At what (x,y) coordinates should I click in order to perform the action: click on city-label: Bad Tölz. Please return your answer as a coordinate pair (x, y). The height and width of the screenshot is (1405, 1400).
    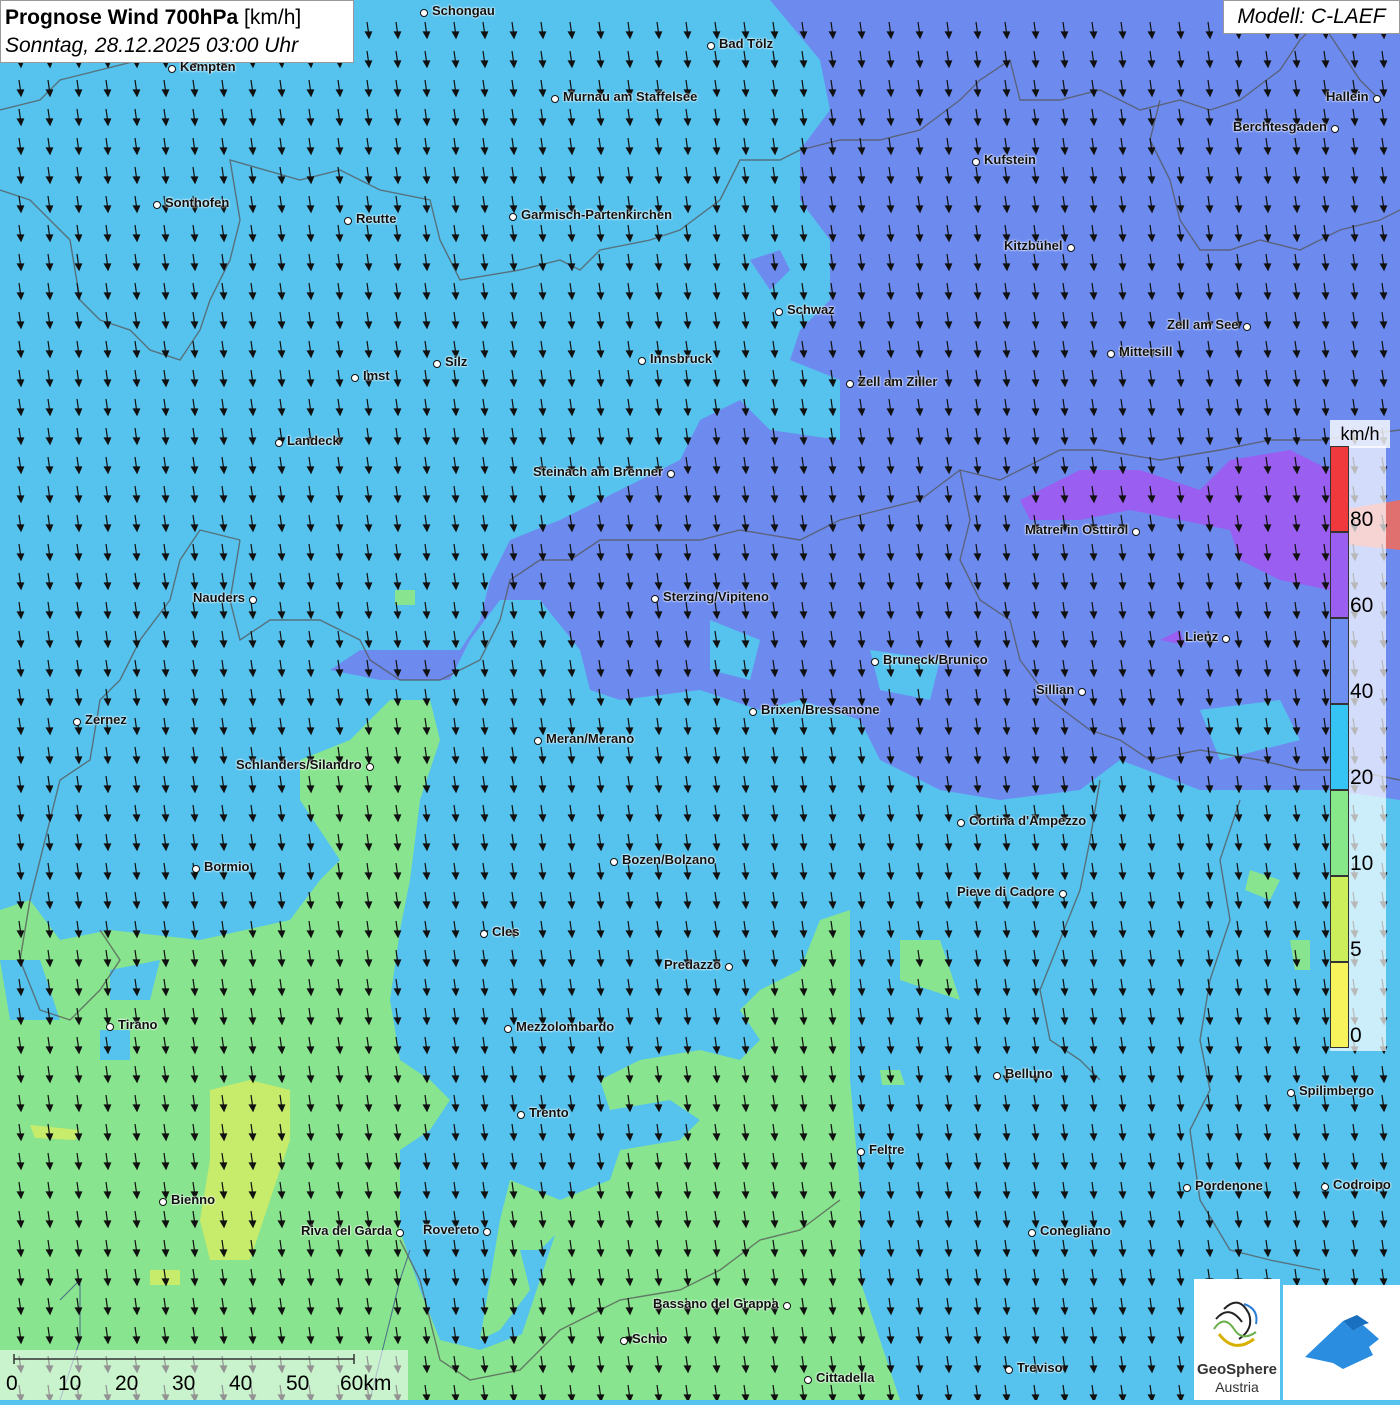
    Looking at the image, I should click on (746, 43).